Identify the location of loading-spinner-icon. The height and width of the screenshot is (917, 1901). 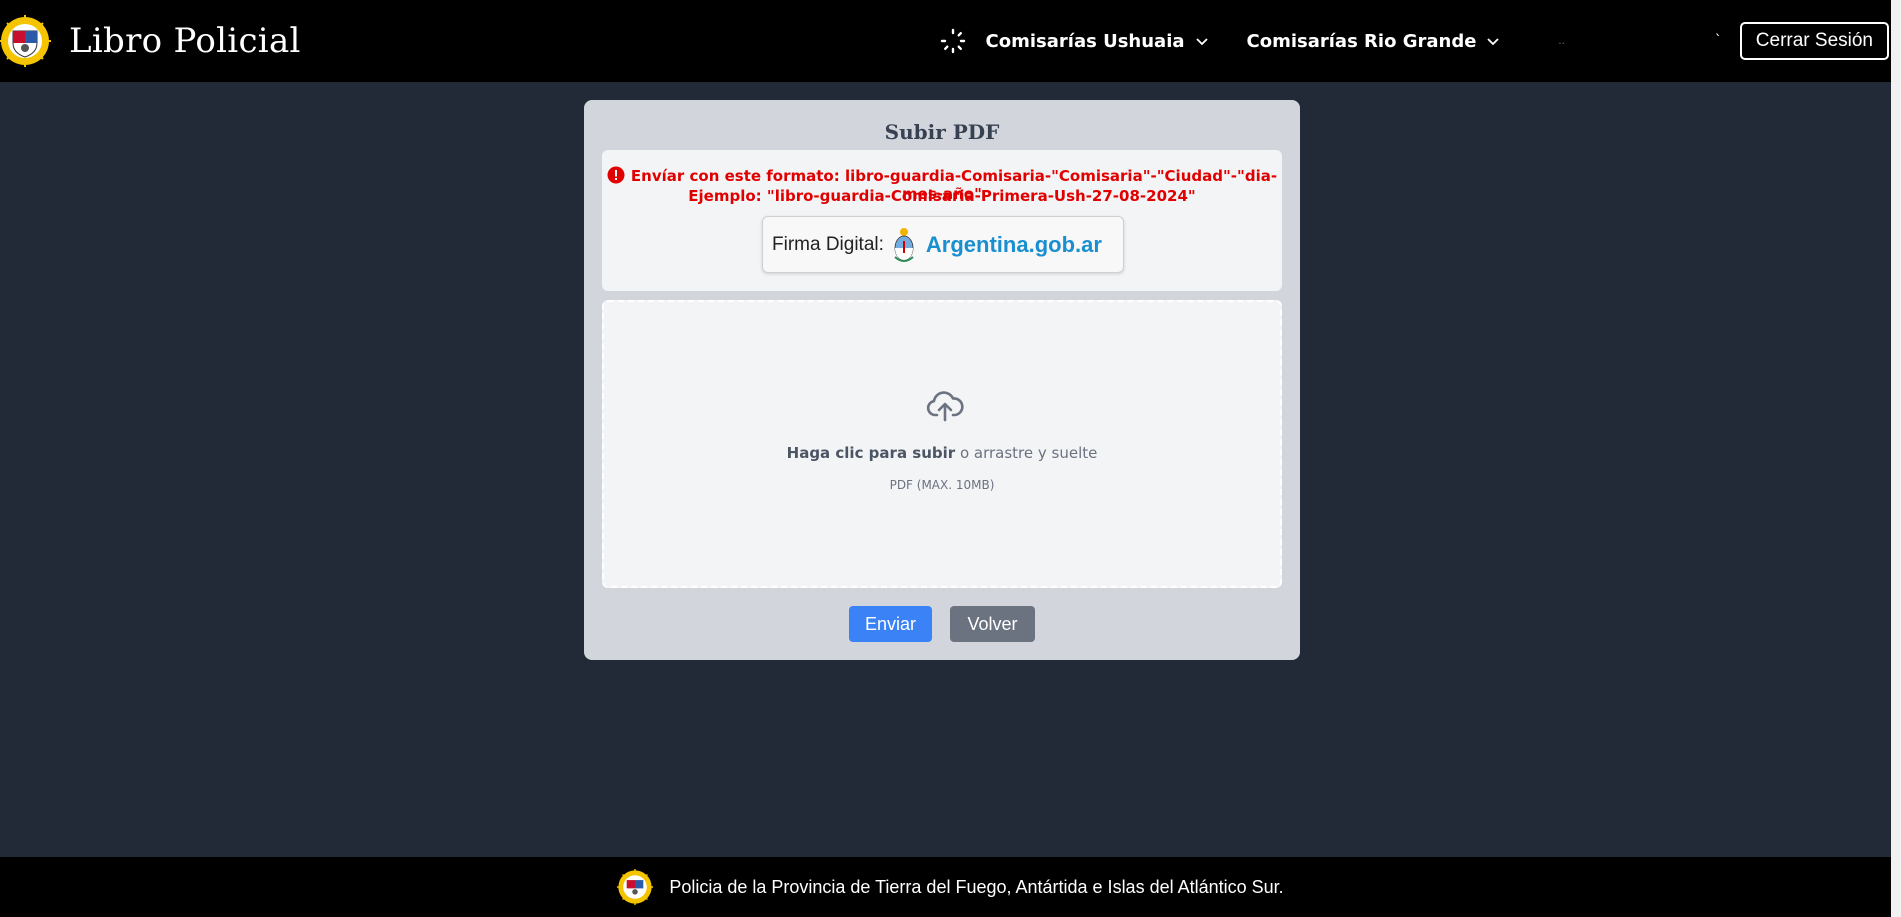
(952, 41).